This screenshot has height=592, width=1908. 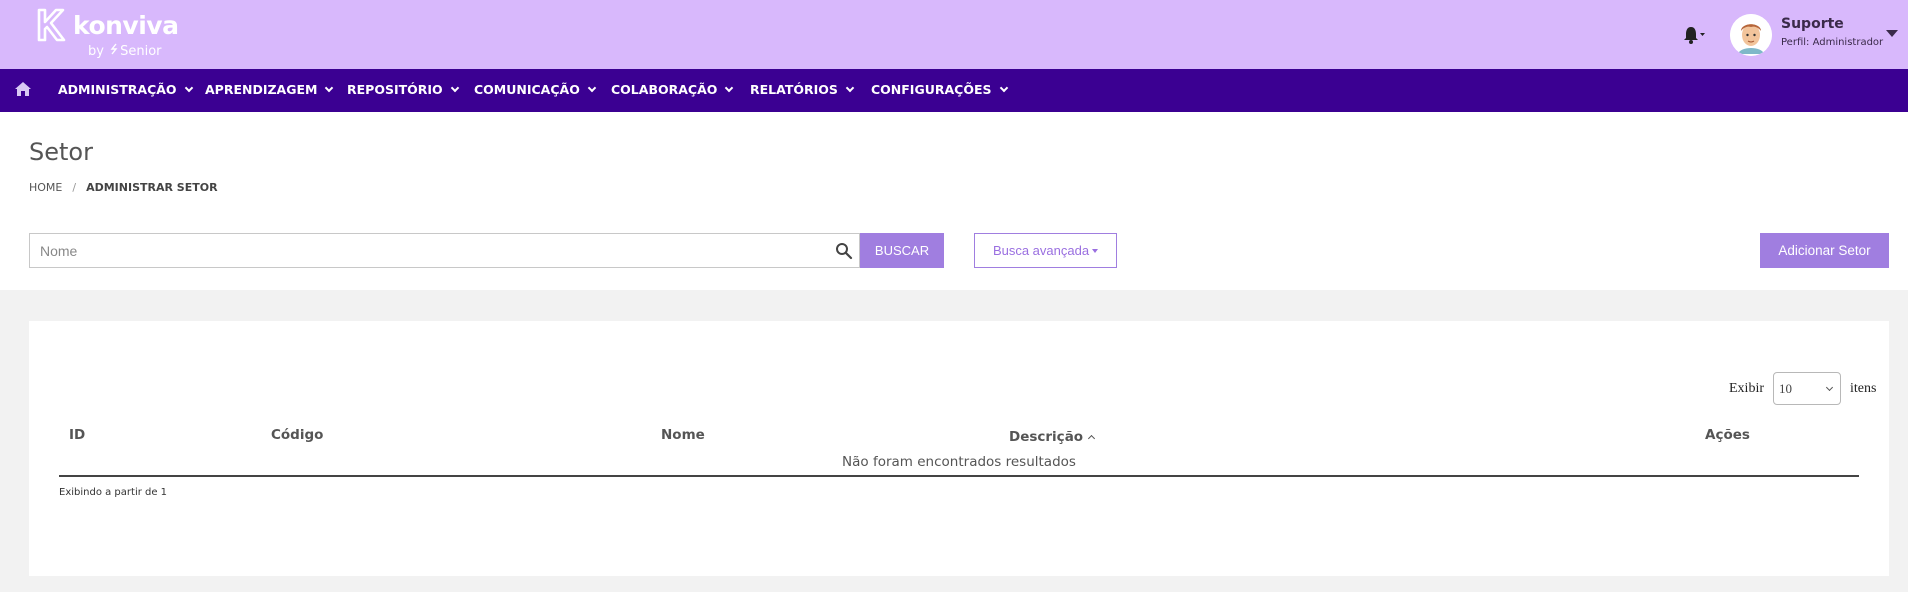 What do you see at coordinates (126, 25) in the screenshot?
I see `brand-name: konviva` at bounding box center [126, 25].